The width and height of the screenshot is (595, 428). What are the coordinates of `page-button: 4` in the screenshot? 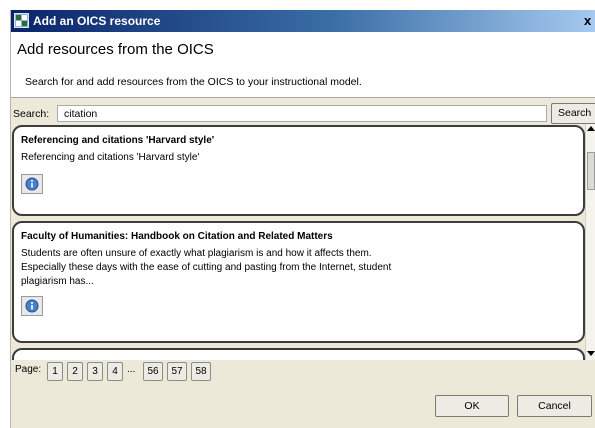 It's located at (115, 371).